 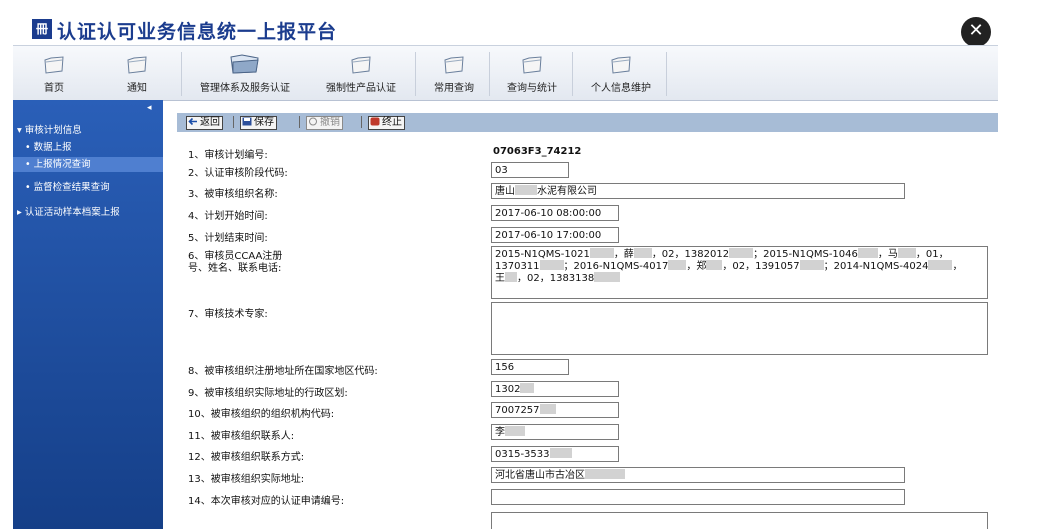 What do you see at coordinates (741, 278) in the screenshot?
I see `auditors-line-3: 王，02，1383138` at bounding box center [741, 278].